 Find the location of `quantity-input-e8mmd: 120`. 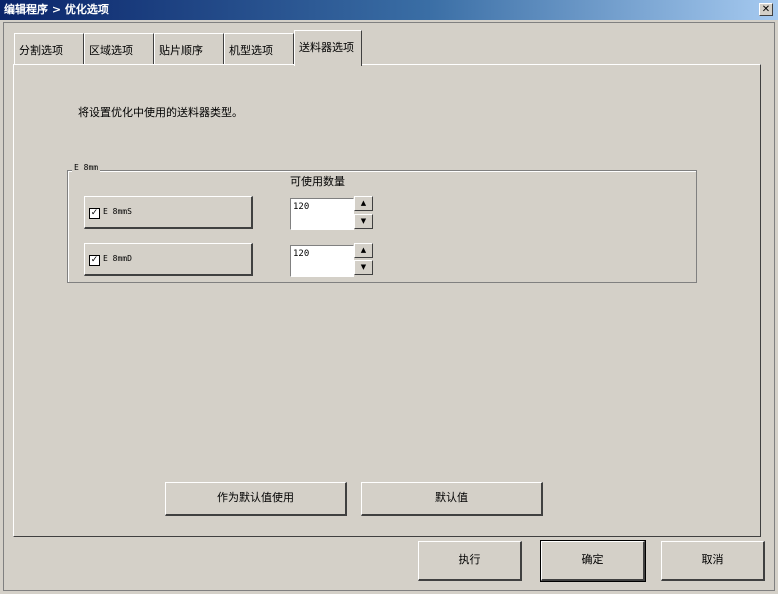

quantity-input-e8mmd: 120 is located at coordinates (322, 261).